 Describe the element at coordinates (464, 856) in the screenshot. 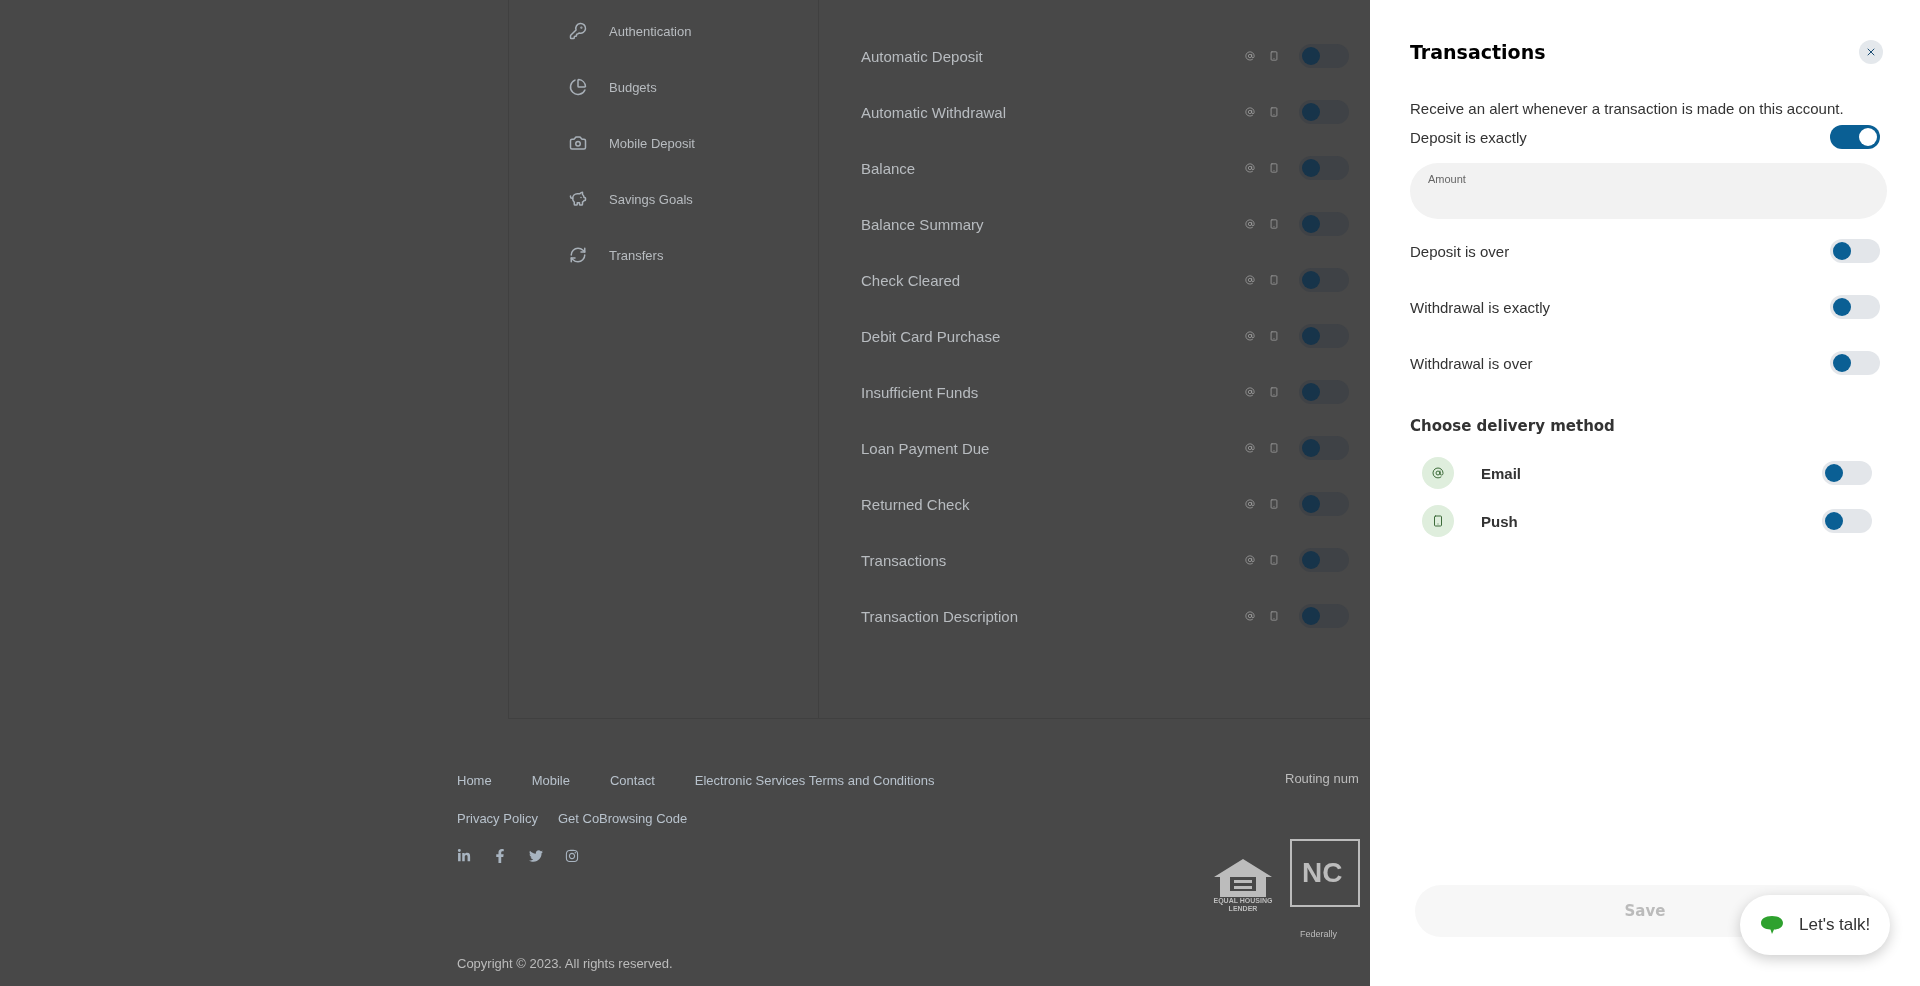

I see `linkedin-icon` at that location.